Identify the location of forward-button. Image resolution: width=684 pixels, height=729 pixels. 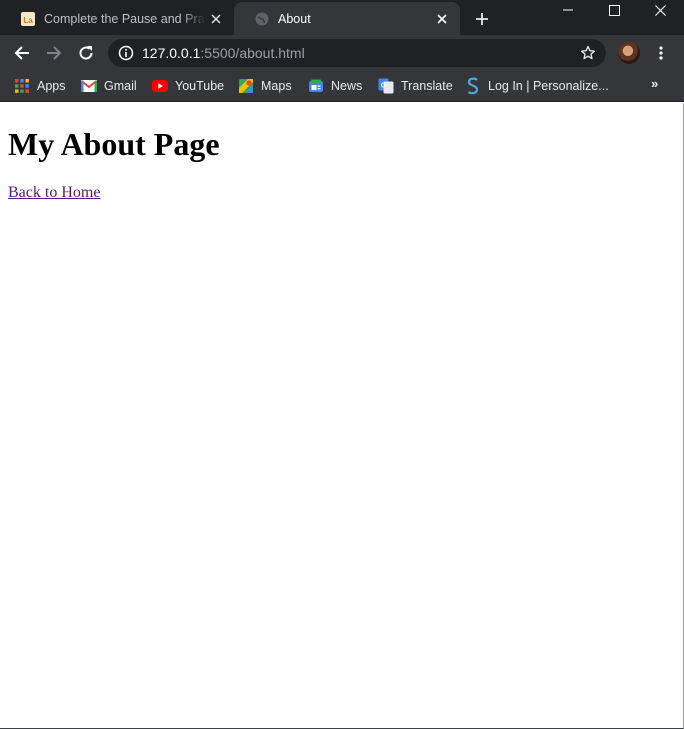
(54, 53).